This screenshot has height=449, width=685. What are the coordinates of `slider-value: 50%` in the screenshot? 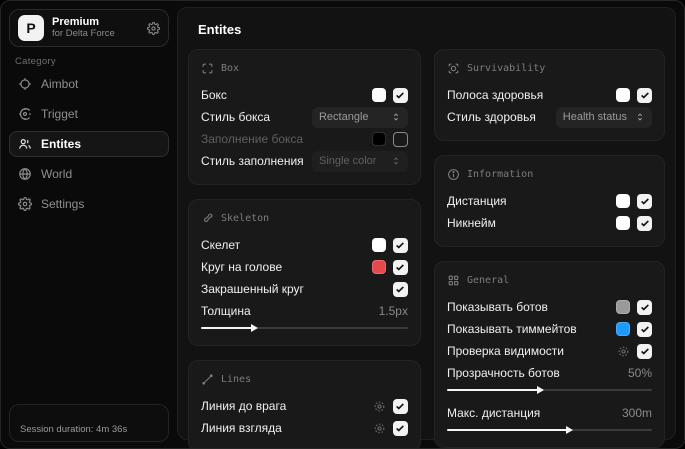 It's located at (639, 373).